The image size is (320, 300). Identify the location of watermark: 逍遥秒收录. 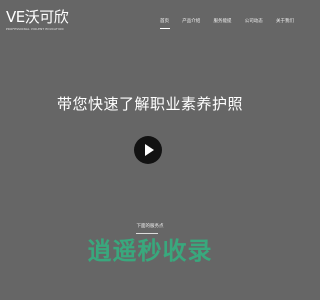
(150, 251).